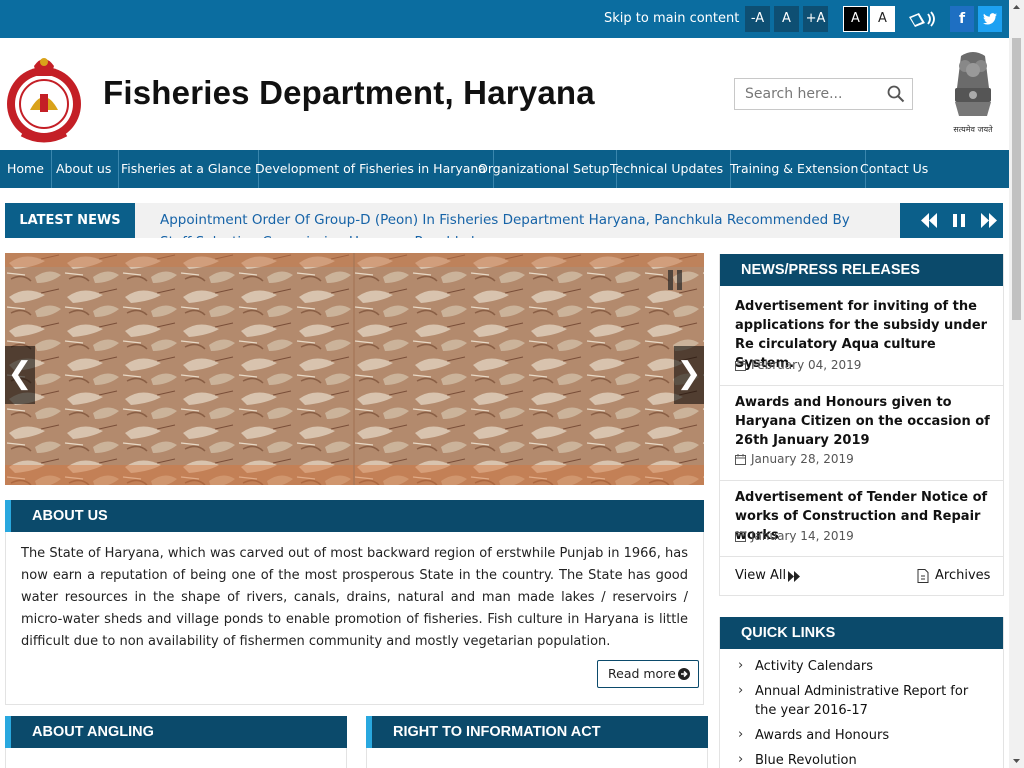  I want to click on nav-home: Home, so click(26, 169).